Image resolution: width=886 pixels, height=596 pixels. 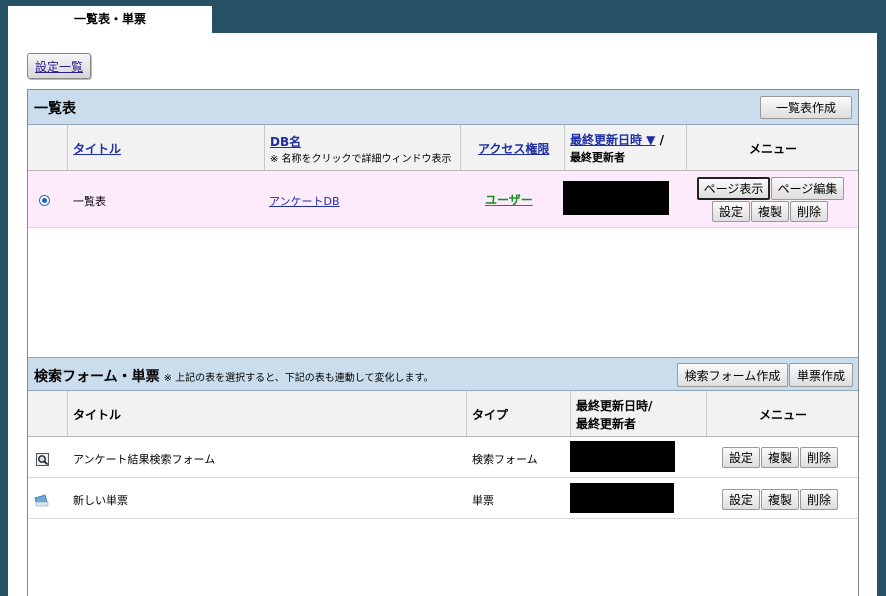 I want to click on single-form-settings-button: 設定, so click(x=741, y=499).